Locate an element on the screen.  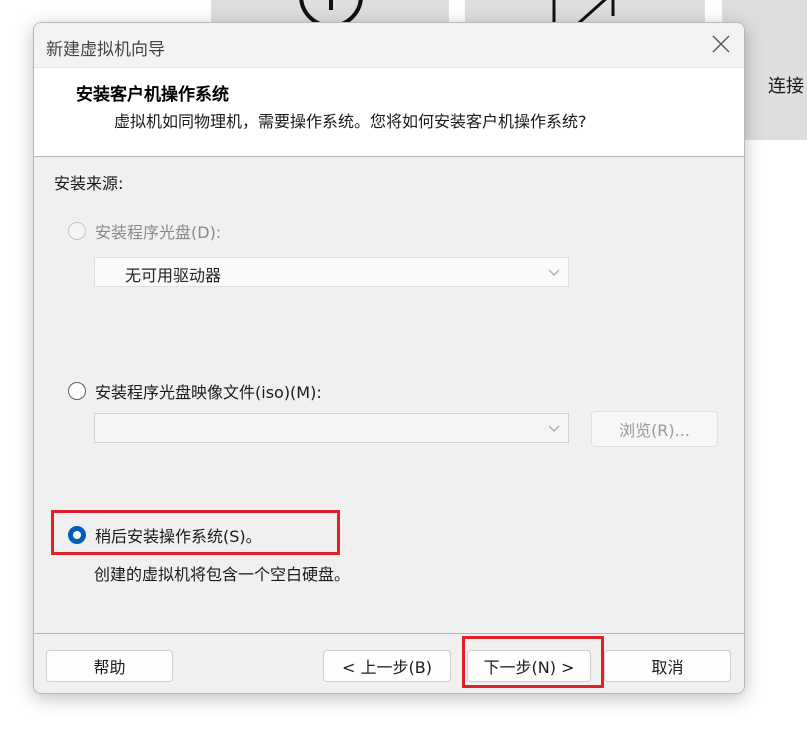
iso-path-input is located at coordinates (331, 428).